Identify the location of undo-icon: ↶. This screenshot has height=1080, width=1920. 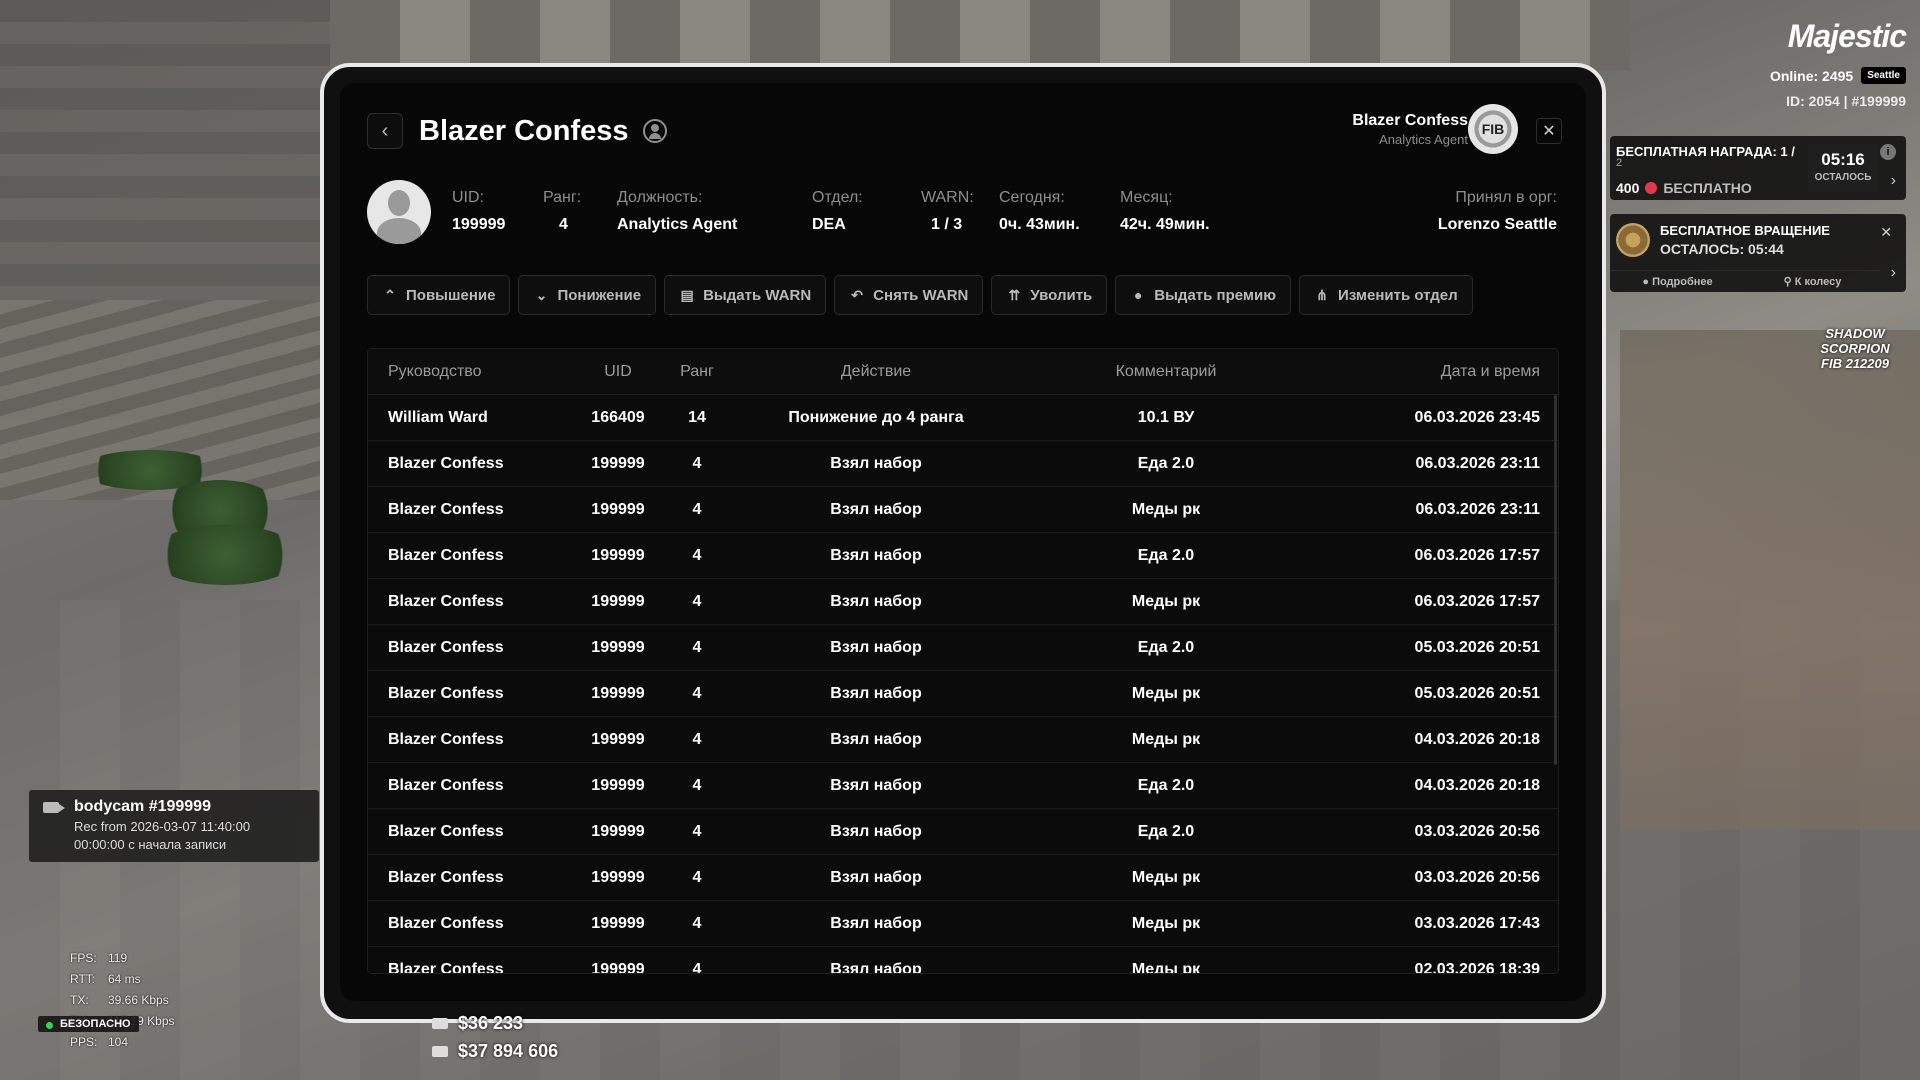
(857, 294).